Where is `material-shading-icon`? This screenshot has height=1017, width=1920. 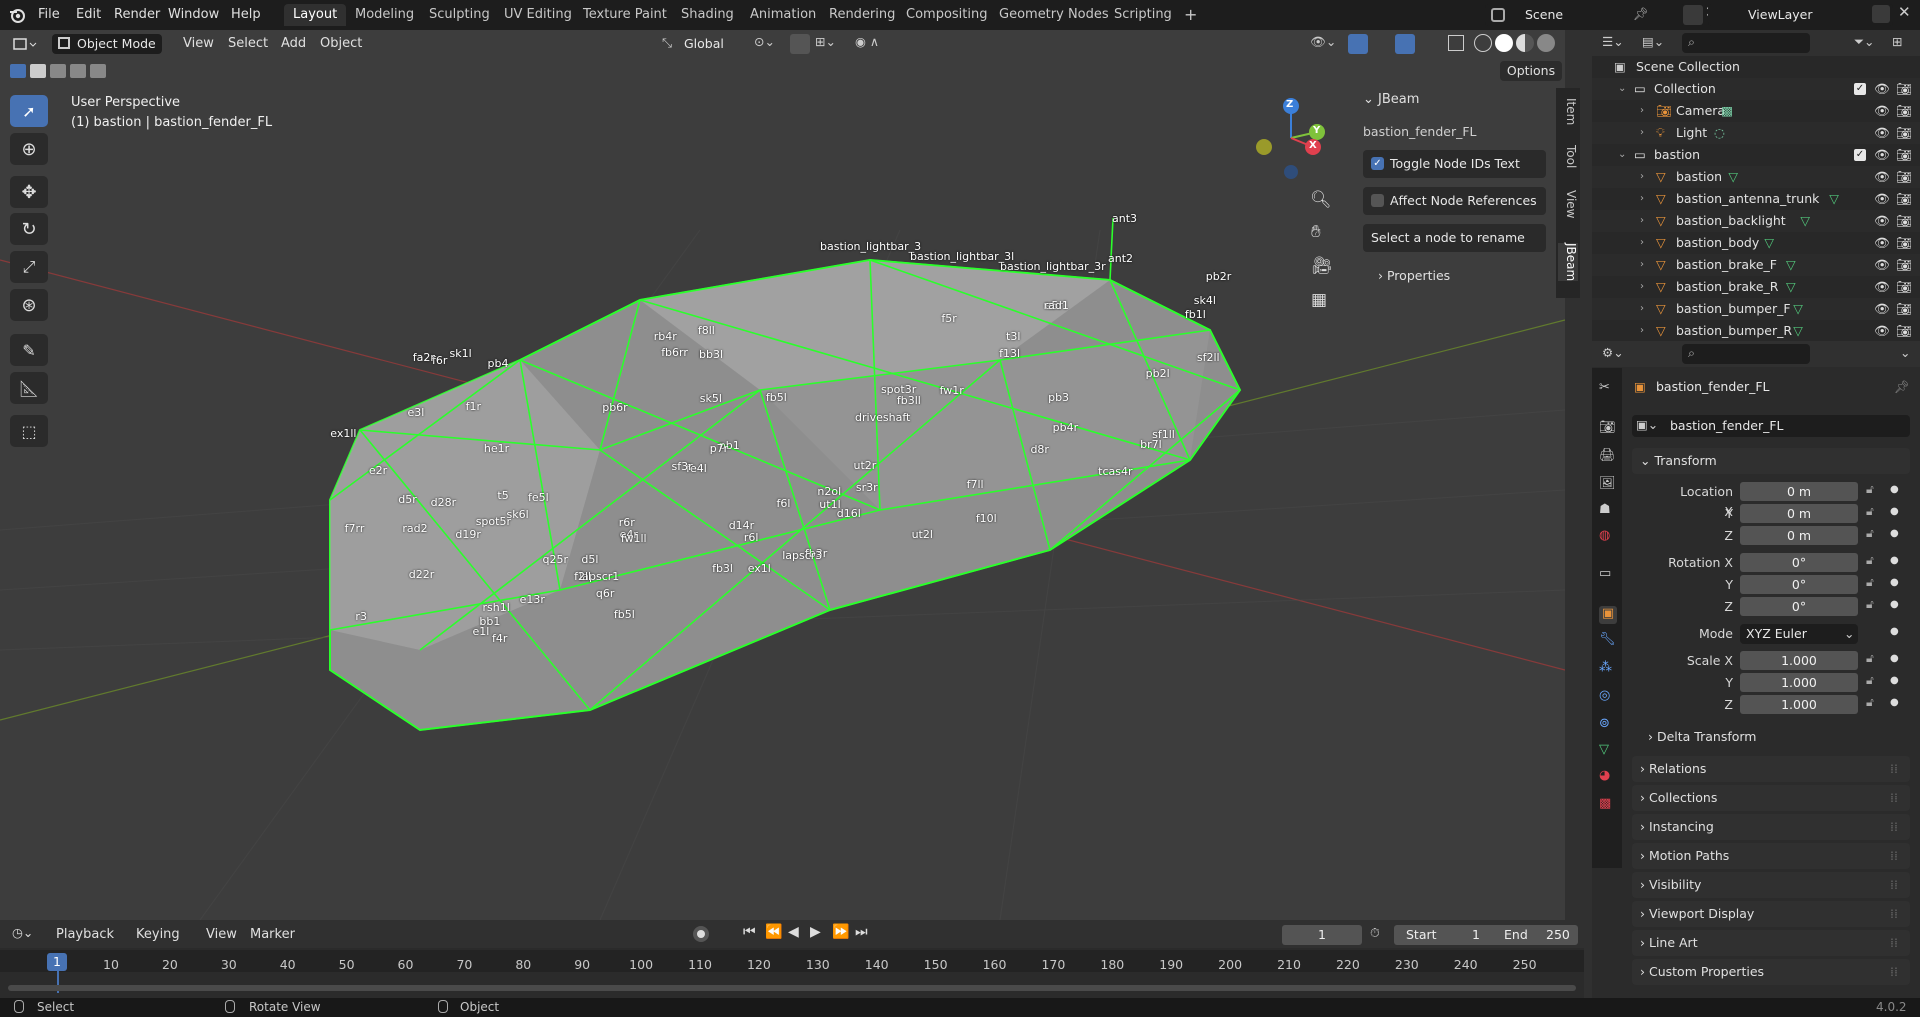 material-shading-icon is located at coordinates (1525, 43).